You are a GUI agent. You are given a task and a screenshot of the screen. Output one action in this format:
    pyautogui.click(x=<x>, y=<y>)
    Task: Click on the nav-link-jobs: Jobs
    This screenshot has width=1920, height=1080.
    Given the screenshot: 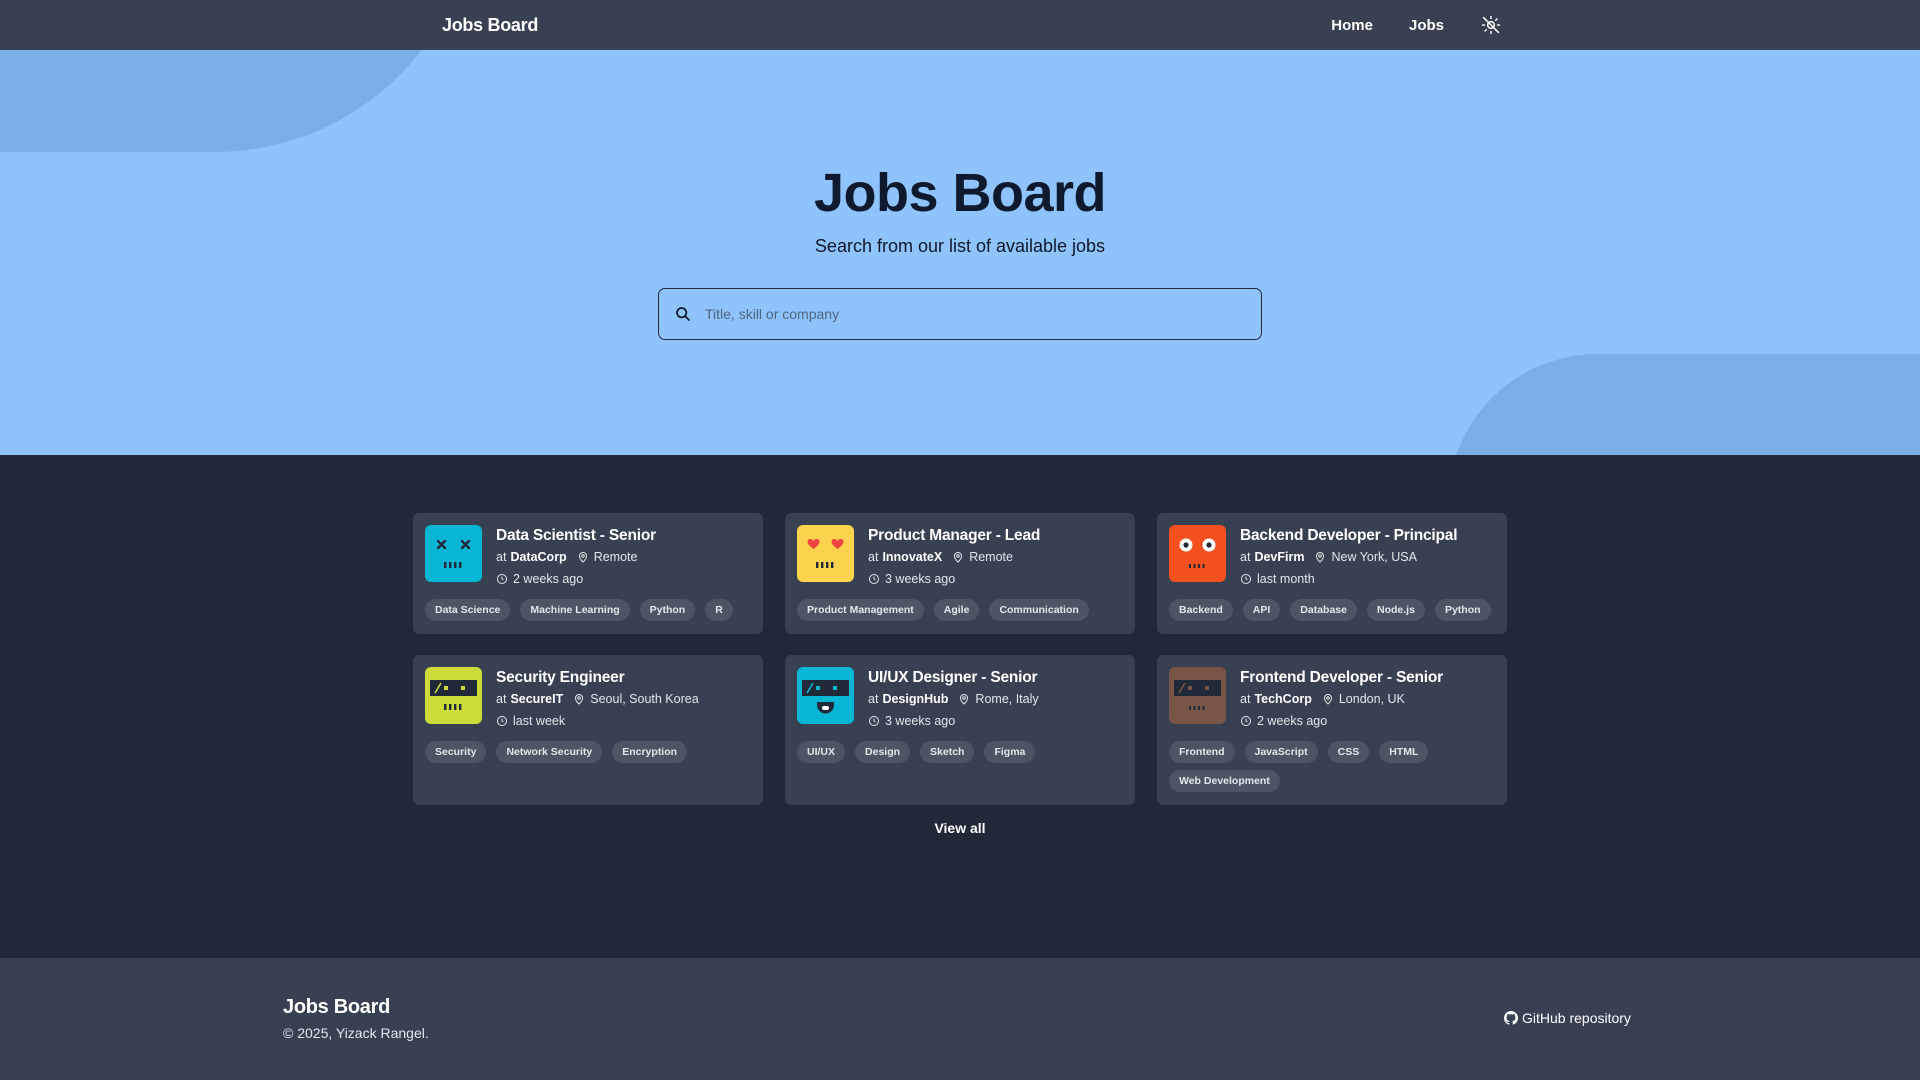 What is the action you would take?
    pyautogui.click(x=1426, y=25)
    